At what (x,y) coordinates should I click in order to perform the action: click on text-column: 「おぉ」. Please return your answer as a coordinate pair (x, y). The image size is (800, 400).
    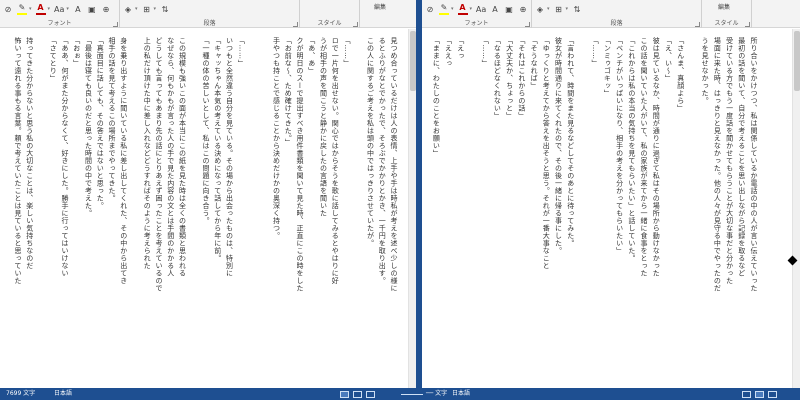
    Looking at the image, I should click on (78, 210).